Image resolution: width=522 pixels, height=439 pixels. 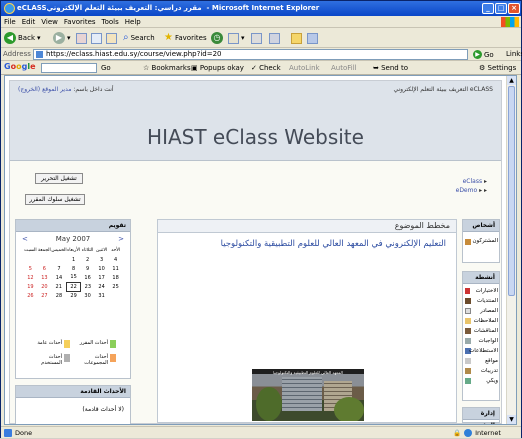 What do you see at coordinates (81, 38) in the screenshot?
I see `stop-button` at bounding box center [81, 38].